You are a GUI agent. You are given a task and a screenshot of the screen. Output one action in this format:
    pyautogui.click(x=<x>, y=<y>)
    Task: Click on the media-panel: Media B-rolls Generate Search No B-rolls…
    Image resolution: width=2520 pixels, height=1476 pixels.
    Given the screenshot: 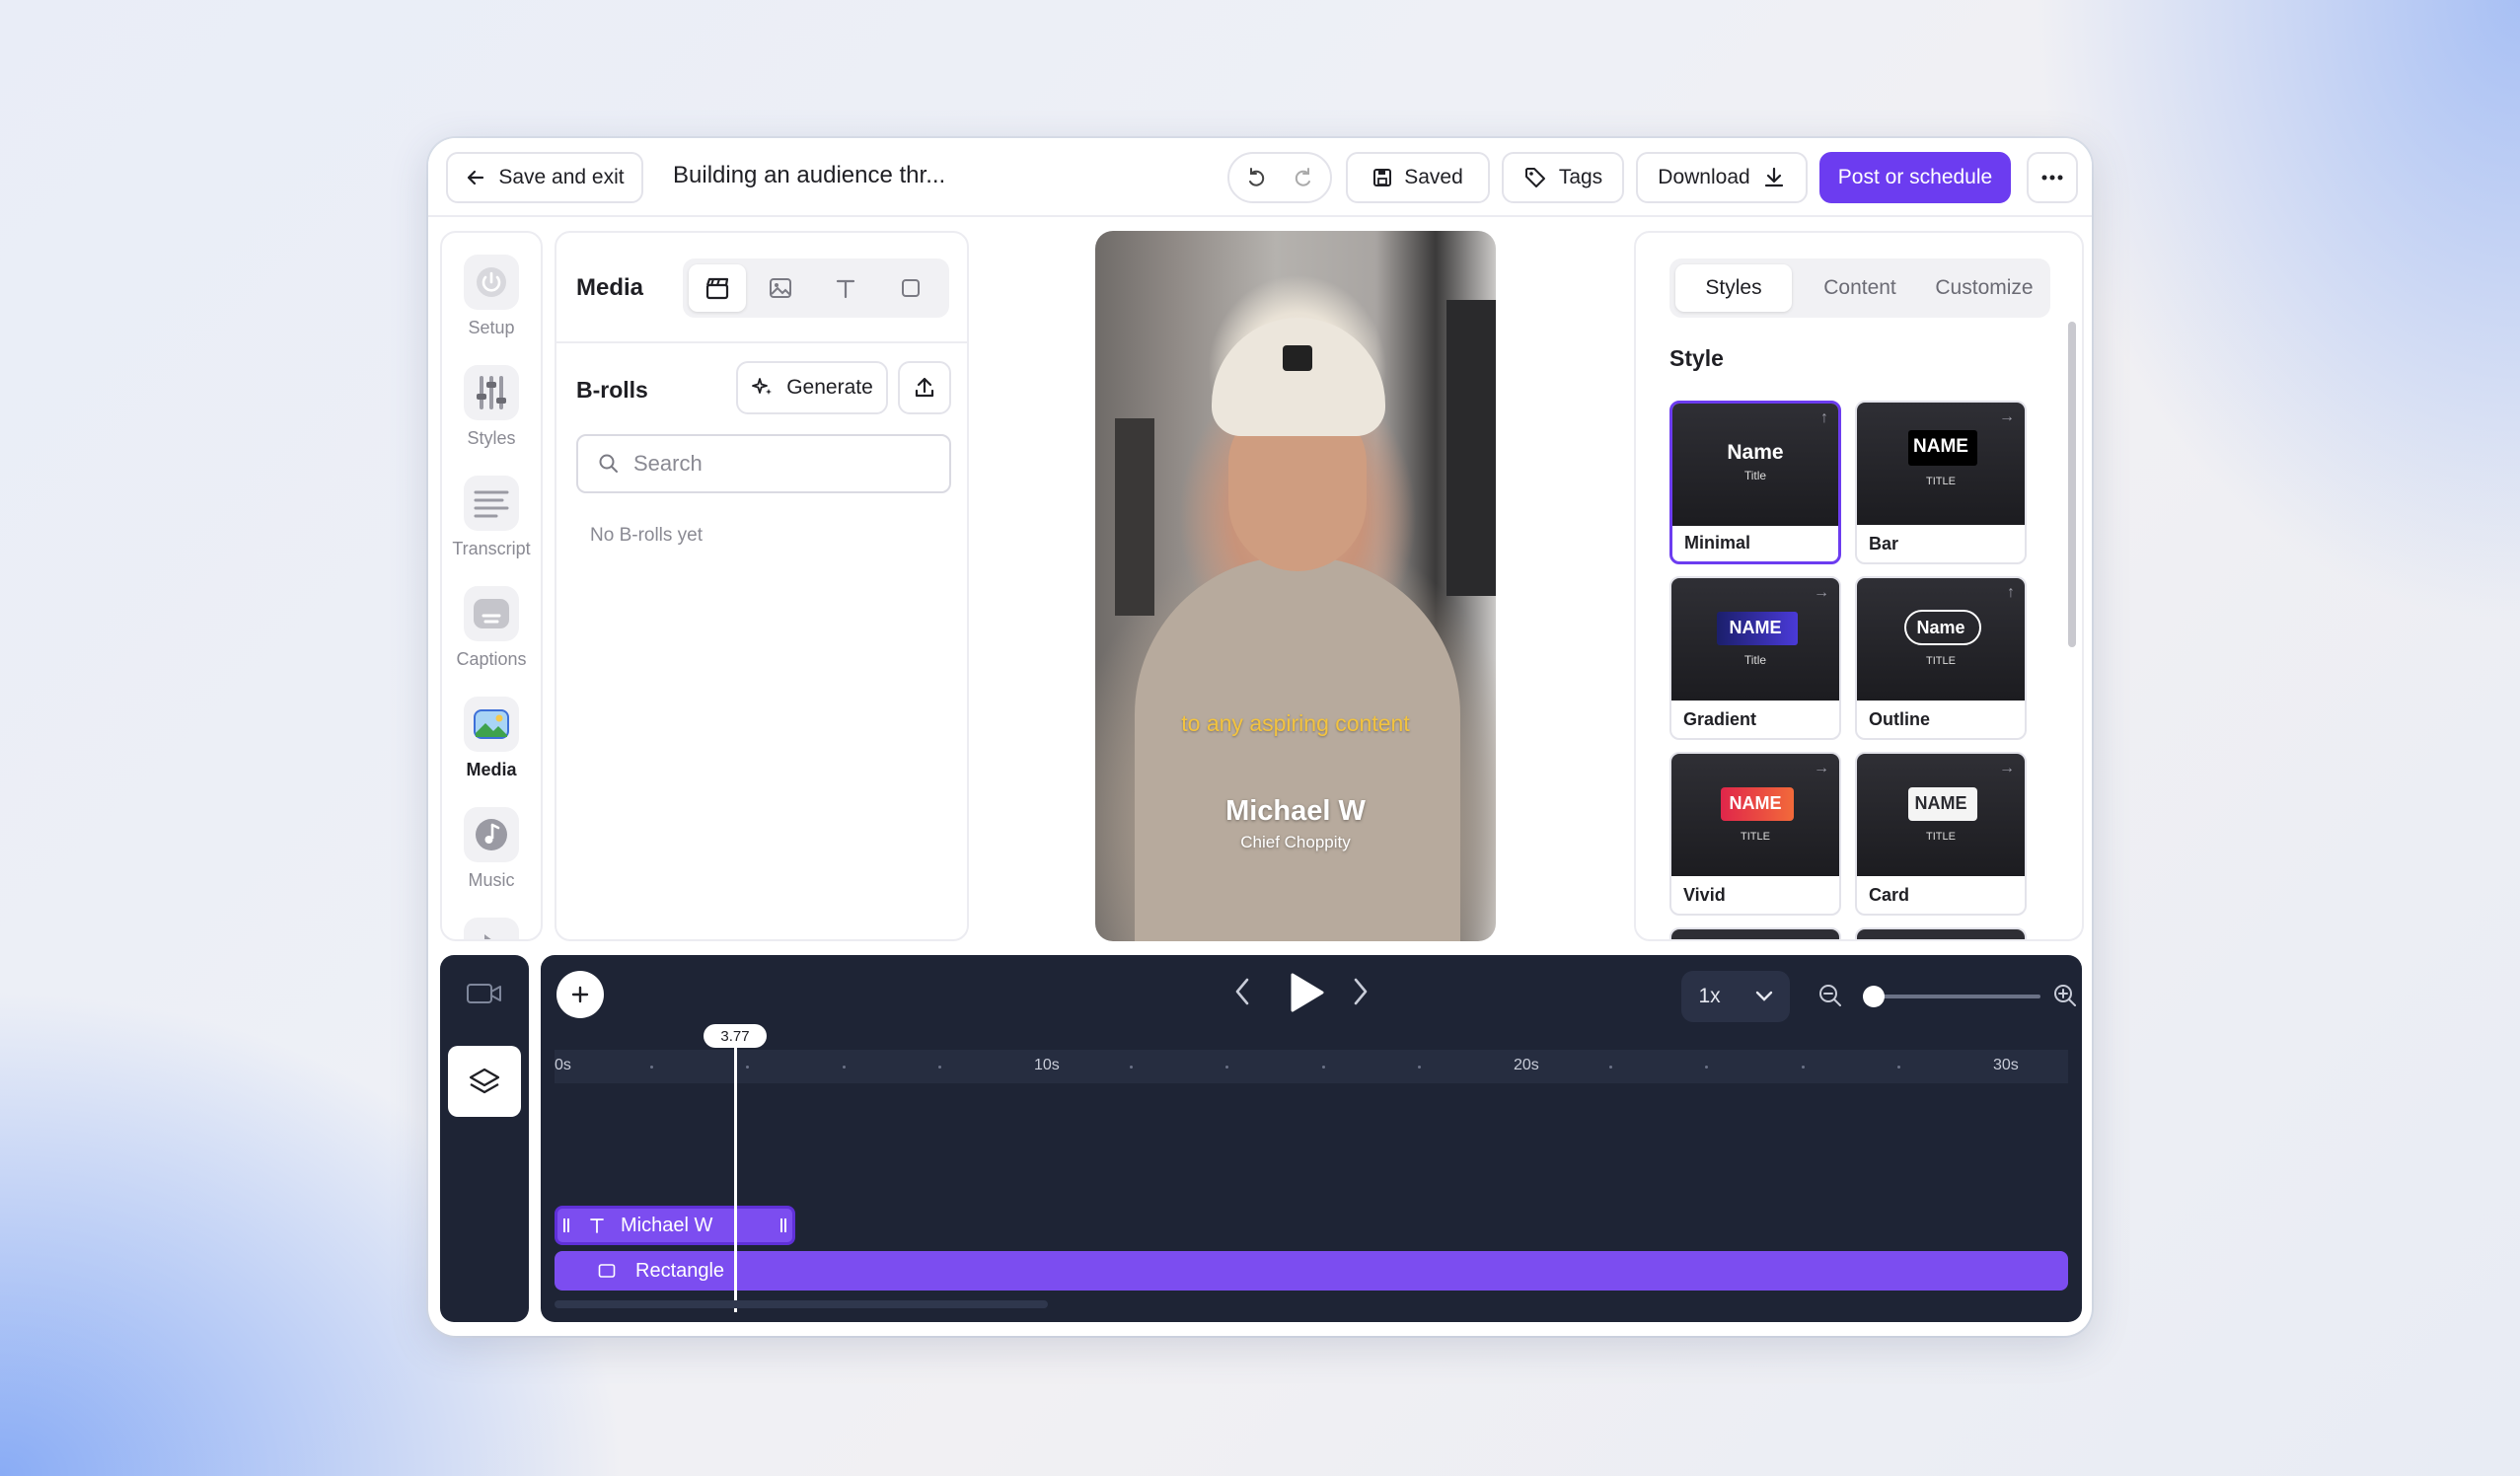 What is the action you would take?
    pyautogui.click(x=762, y=586)
    